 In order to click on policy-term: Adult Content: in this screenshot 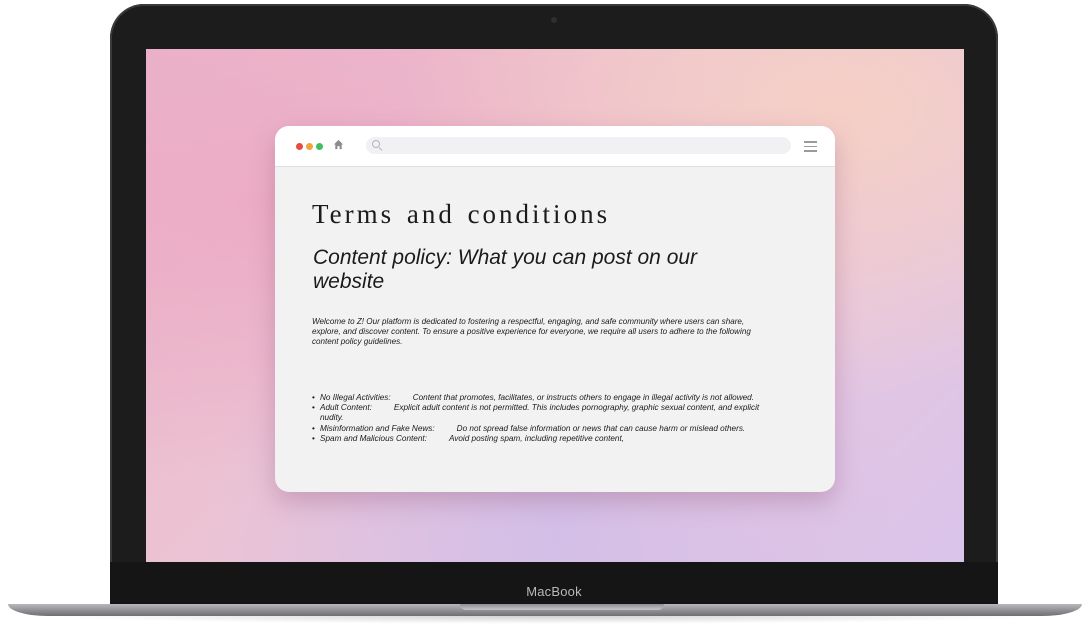, I will do `click(346, 408)`.